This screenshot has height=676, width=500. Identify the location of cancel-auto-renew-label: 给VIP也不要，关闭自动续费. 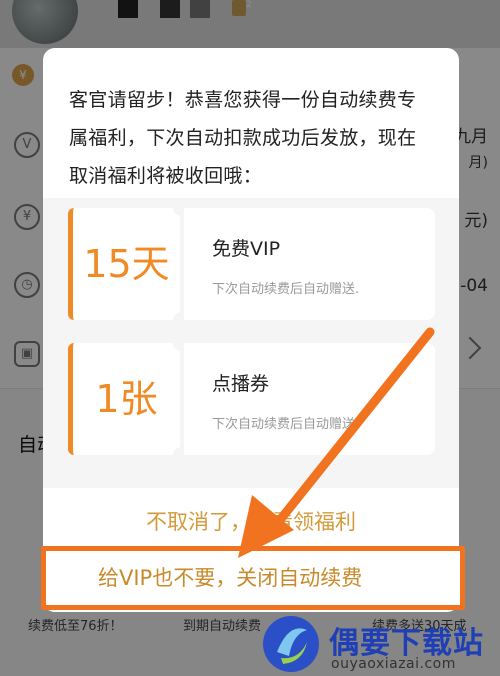
(230, 578).